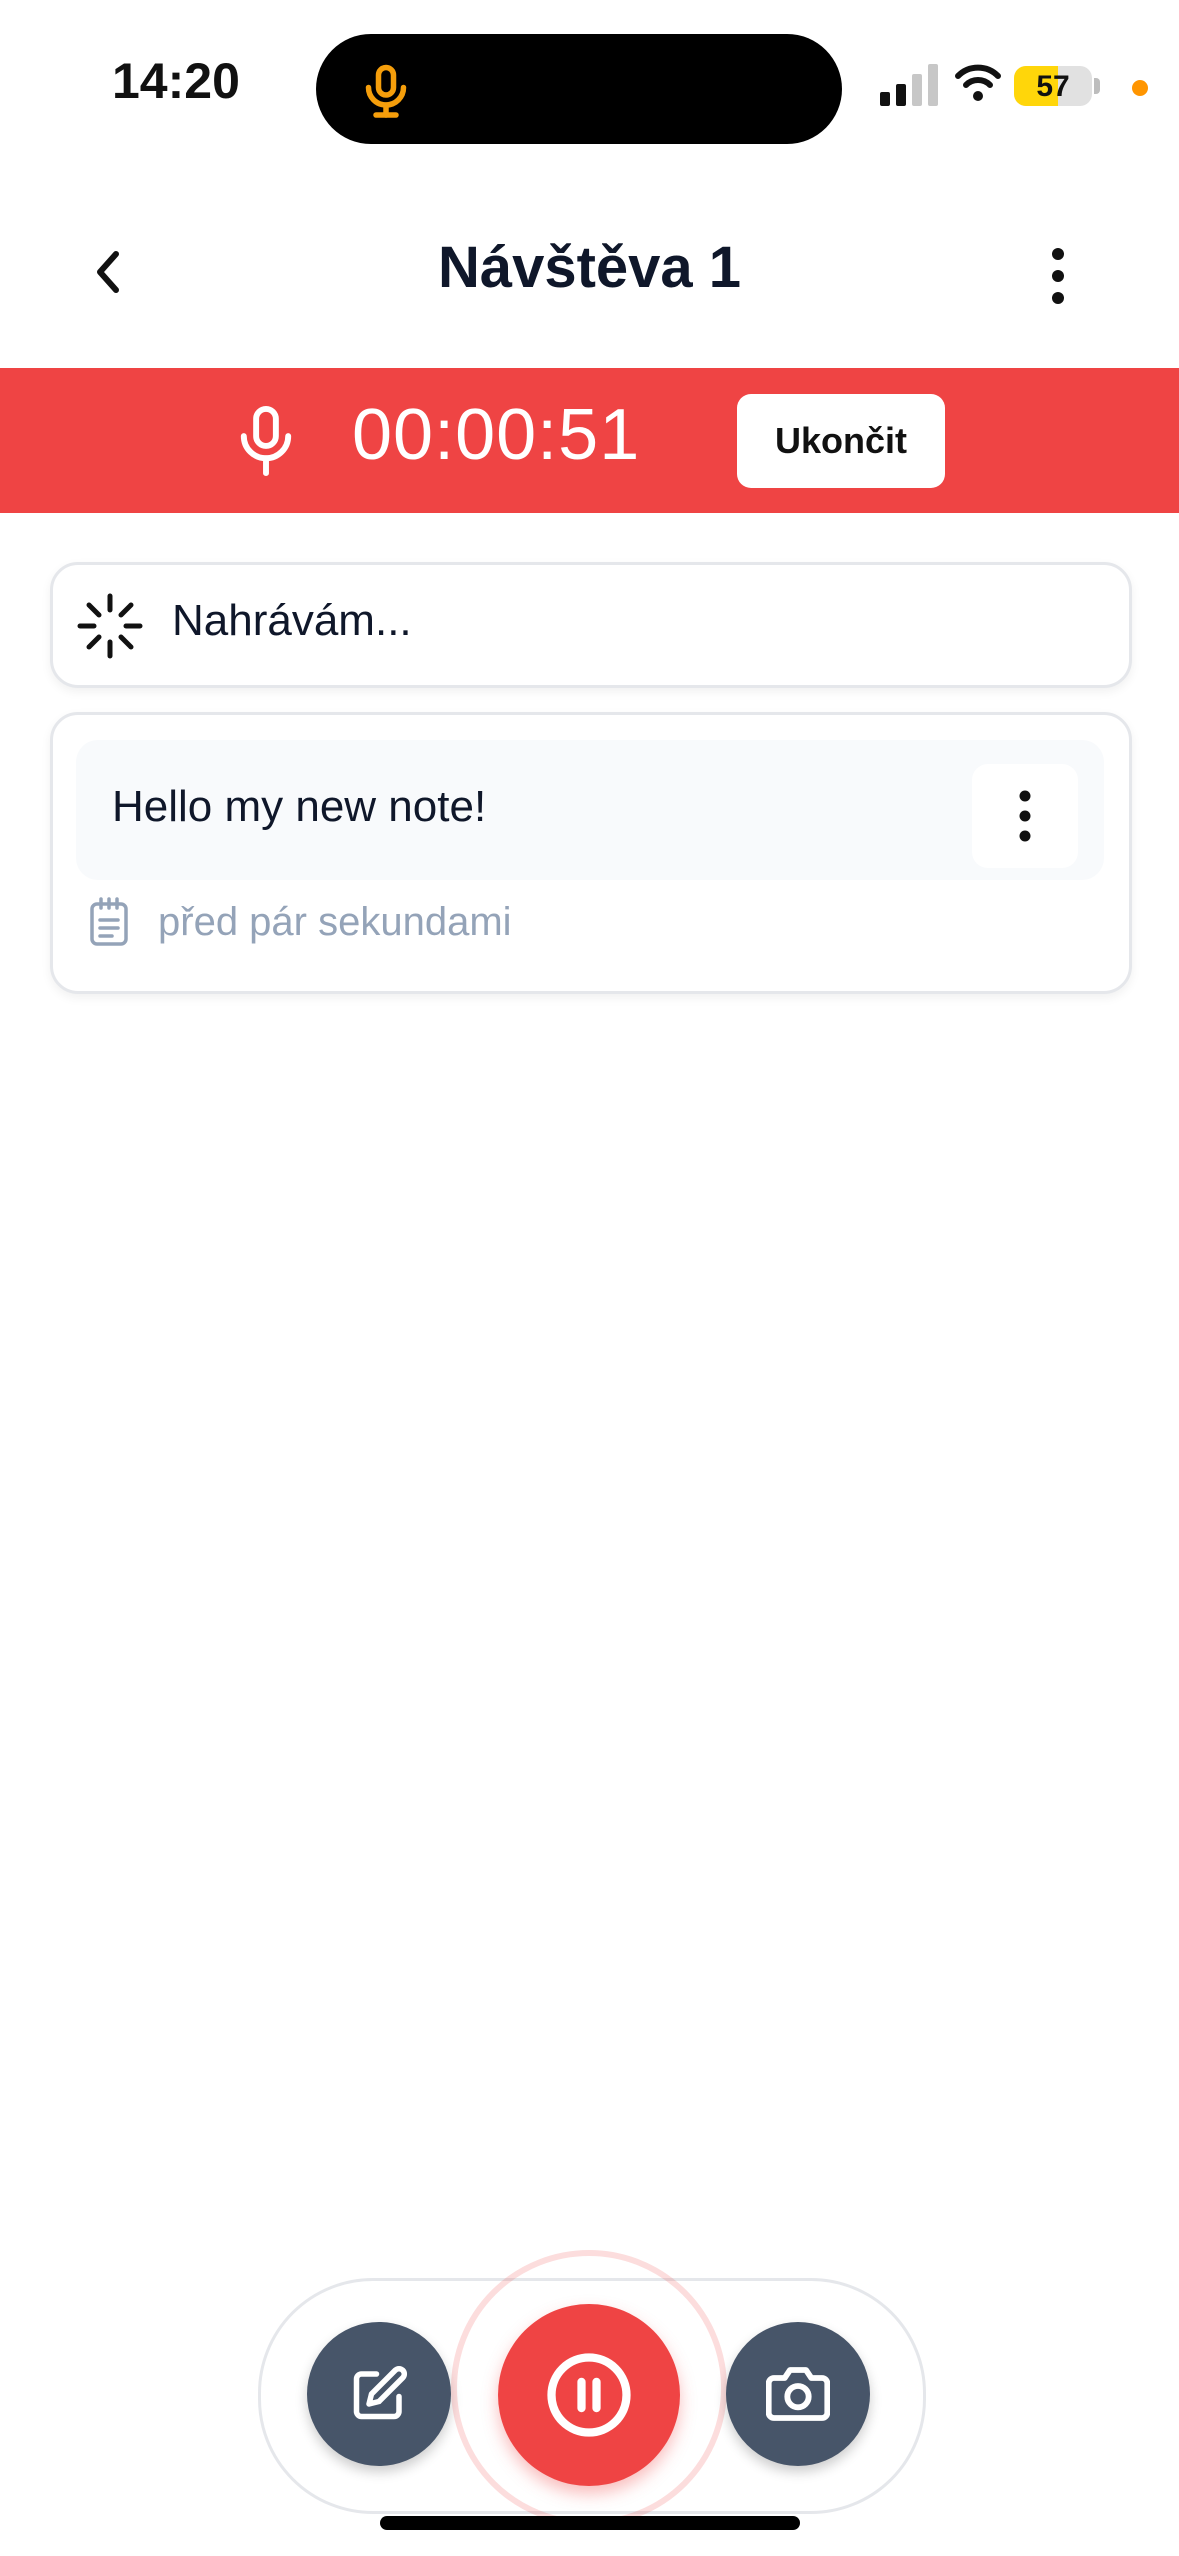 This screenshot has width=1179, height=2556. Describe the element at coordinates (841, 441) in the screenshot. I see `end-recording-button: Ukončit` at that location.